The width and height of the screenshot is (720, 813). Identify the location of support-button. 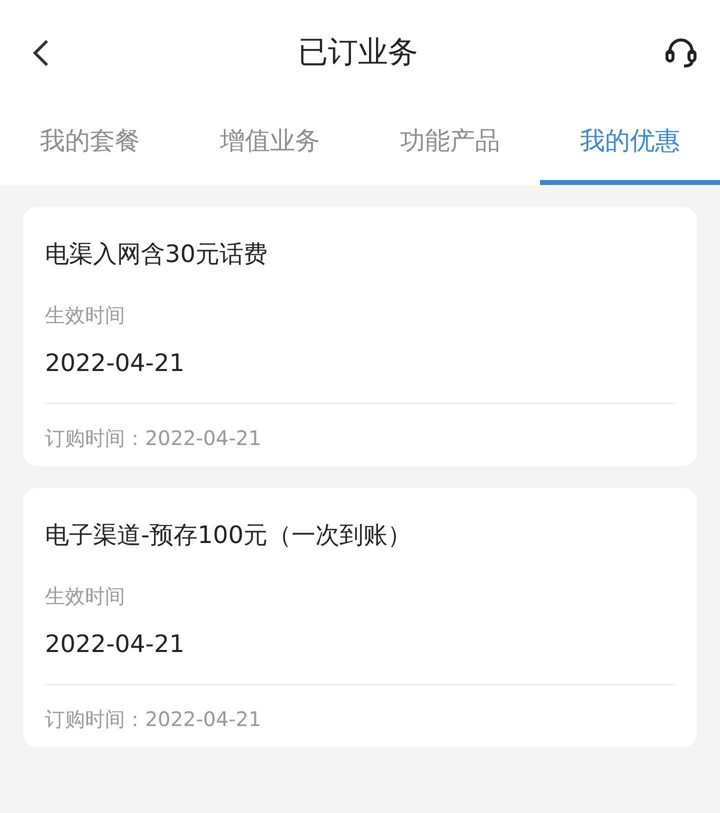
(681, 53).